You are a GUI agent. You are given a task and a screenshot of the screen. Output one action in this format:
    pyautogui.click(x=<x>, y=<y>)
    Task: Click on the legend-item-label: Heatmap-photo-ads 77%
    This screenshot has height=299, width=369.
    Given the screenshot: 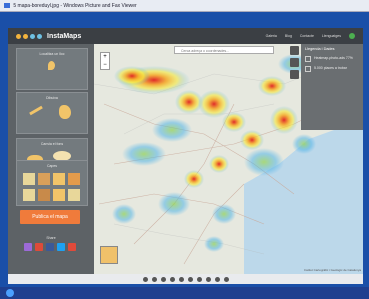 What is the action you would take?
    pyautogui.click(x=333, y=58)
    